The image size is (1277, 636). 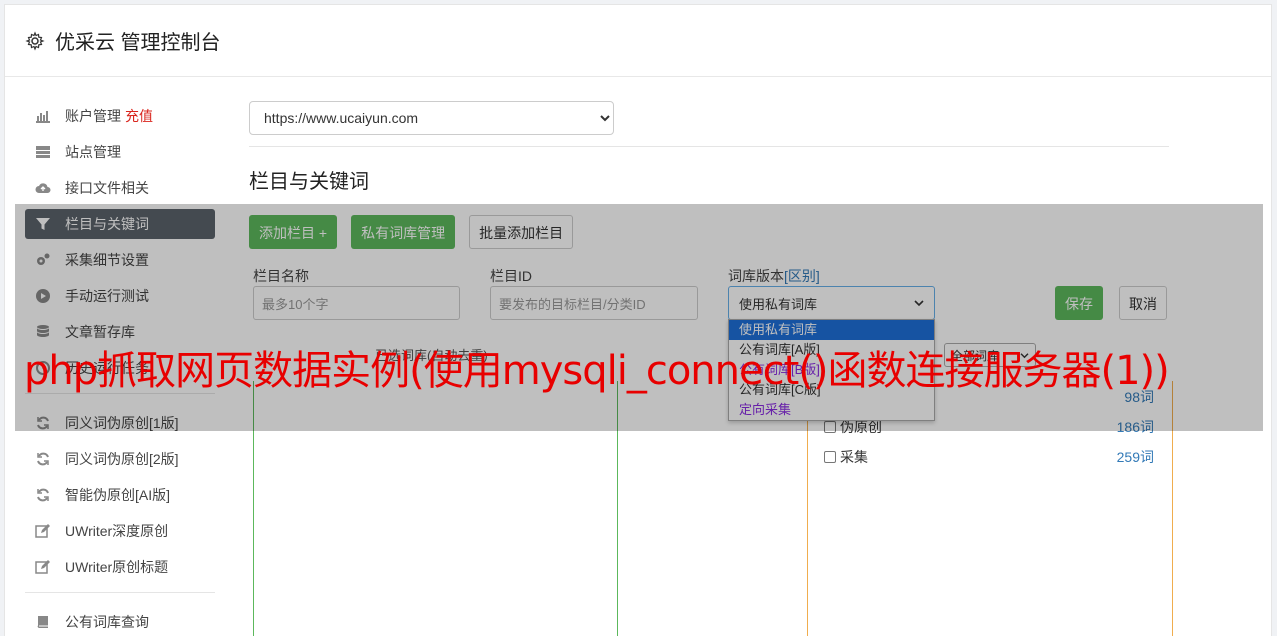 What do you see at coordinates (93, 116) in the screenshot?
I see `sidebar-item-label: 账户管理` at bounding box center [93, 116].